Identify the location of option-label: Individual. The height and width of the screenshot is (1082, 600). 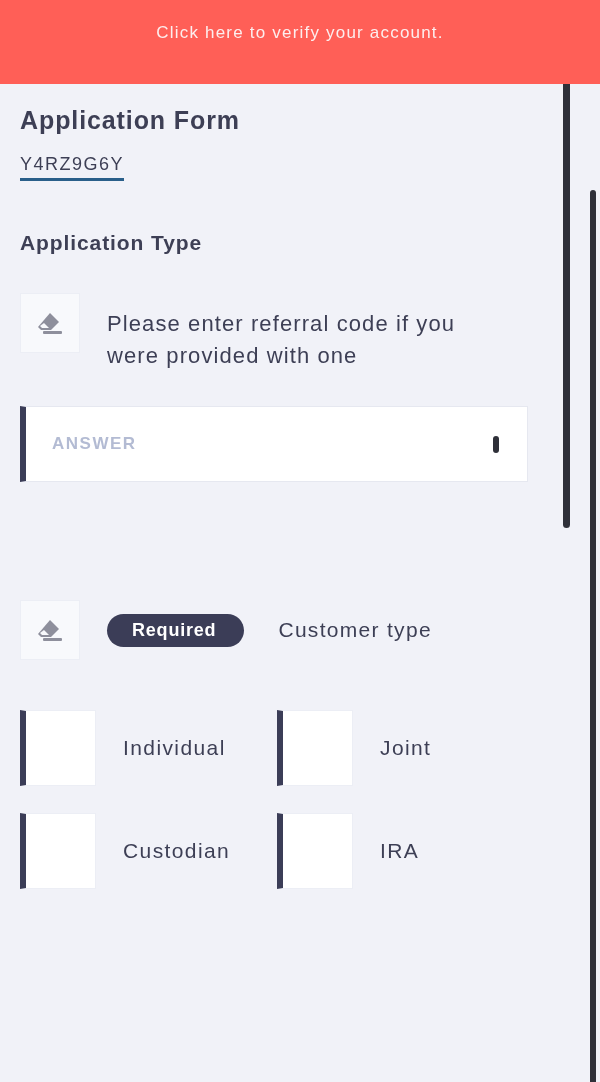
(174, 748).